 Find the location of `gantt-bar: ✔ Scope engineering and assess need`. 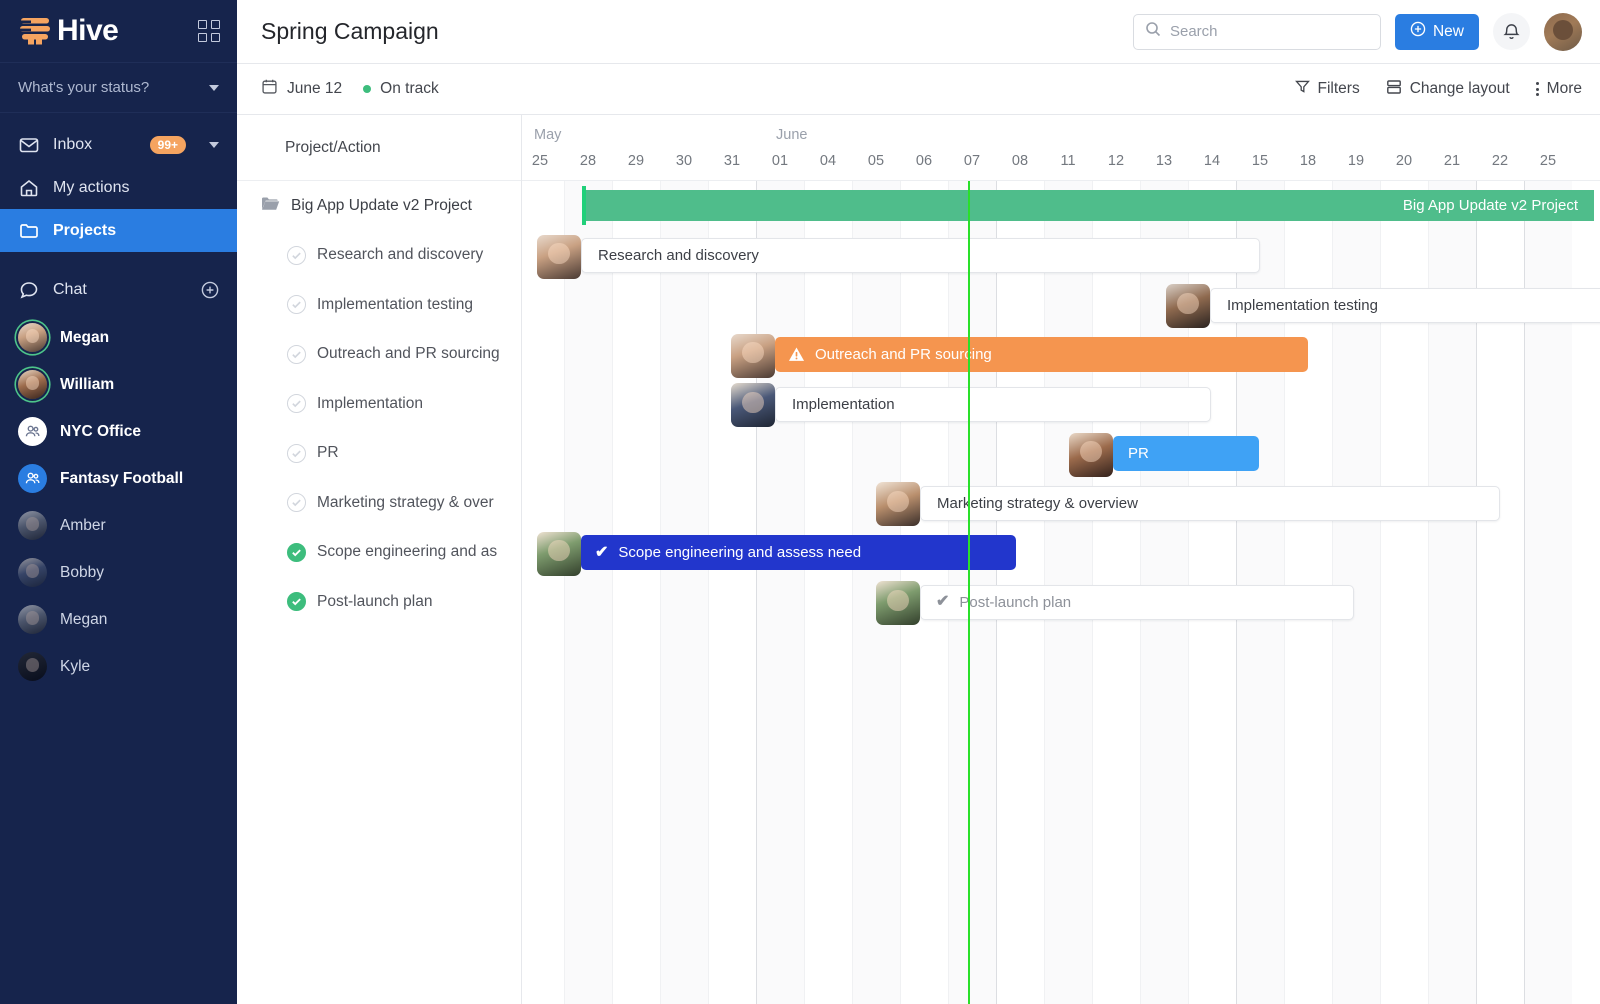

gantt-bar: ✔ Scope engineering and assess need is located at coordinates (798, 552).